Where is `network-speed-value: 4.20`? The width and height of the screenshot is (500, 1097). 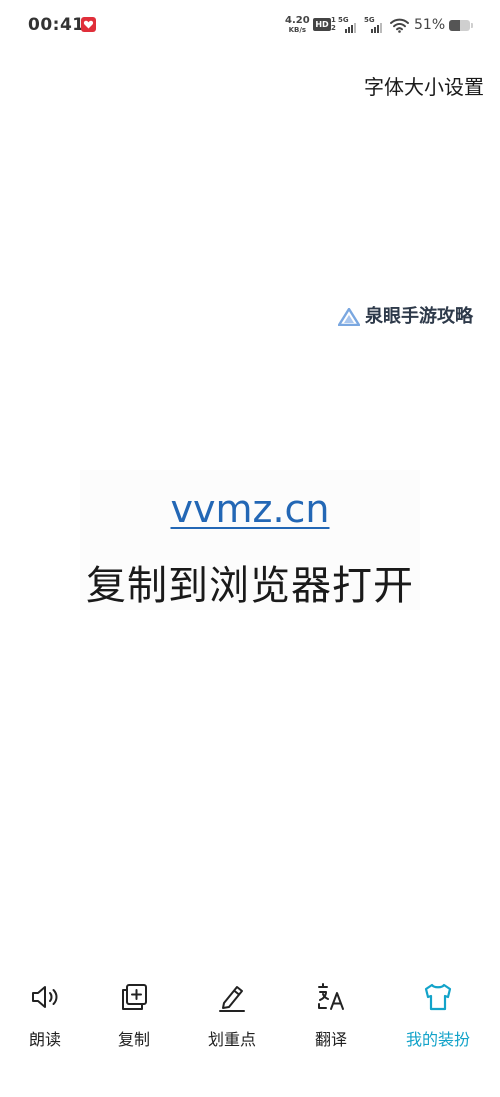
network-speed-value: 4.20 is located at coordinates (297, 20).